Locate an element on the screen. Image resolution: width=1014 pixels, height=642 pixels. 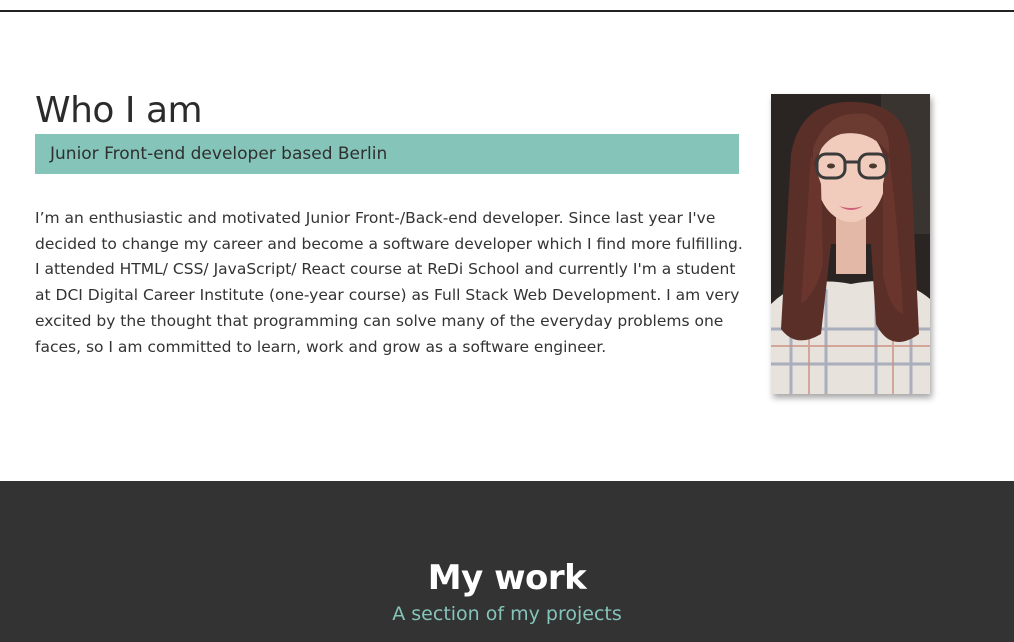
tagline-banner: Junior Front-end developer based Berlin is located at coordinates (387, 154).